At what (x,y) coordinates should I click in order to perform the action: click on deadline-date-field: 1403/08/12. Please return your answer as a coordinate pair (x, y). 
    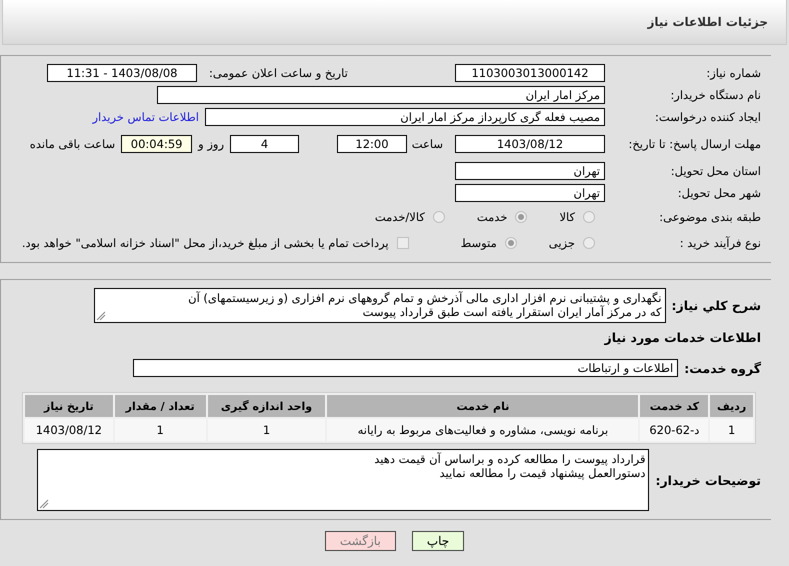
    Looking at the image, I should click on (530, 144).